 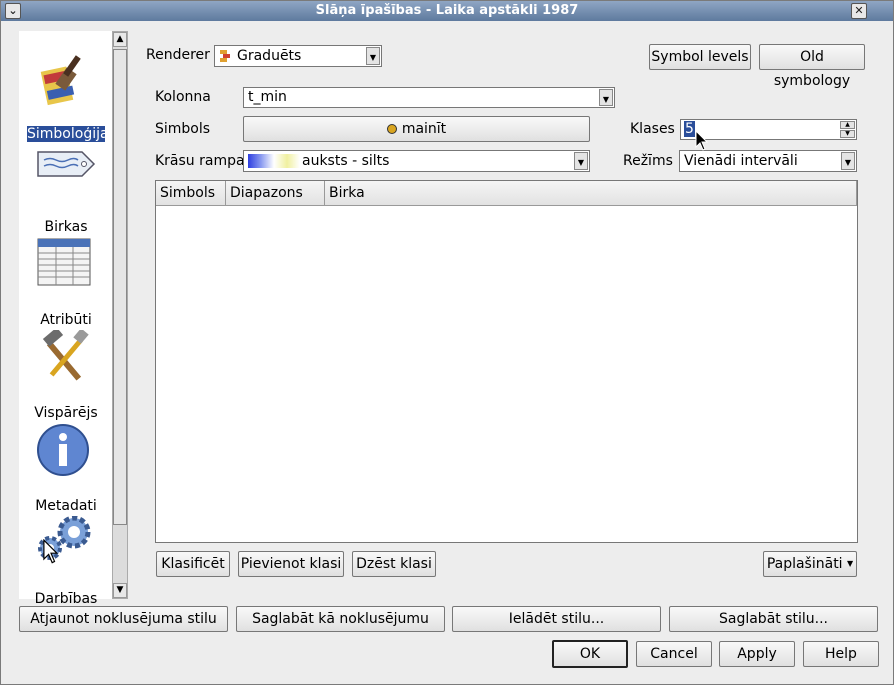 What do you see at coordinates (394, 564) in the screenshot?
I see `delete-class-button: Dzēst klasi` at bounding box center [394, 564].